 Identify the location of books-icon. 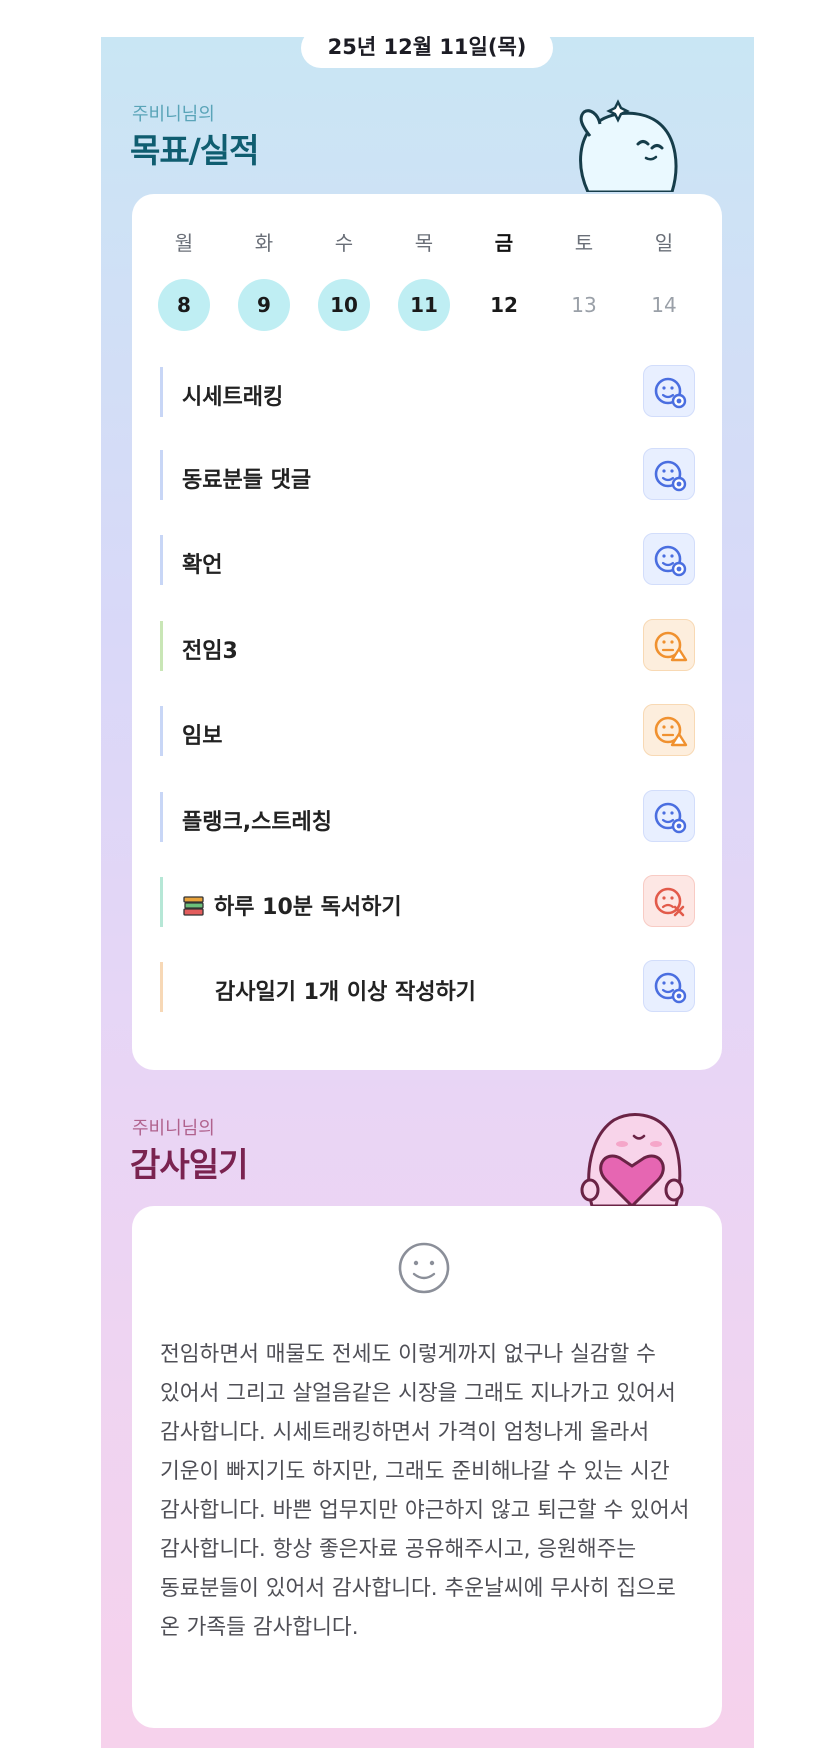
(193, 906).